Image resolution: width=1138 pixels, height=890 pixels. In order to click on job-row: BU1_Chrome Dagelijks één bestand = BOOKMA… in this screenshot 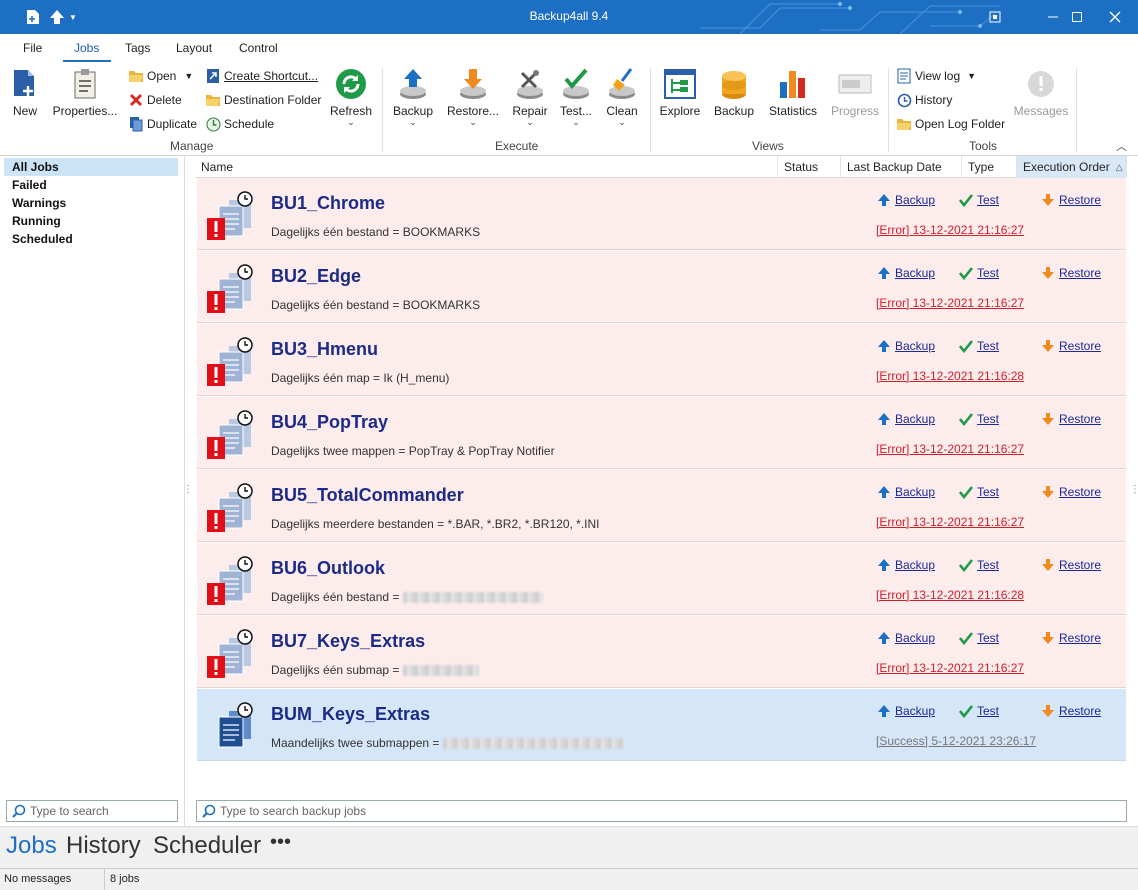, I will do `click(661, 214)`.